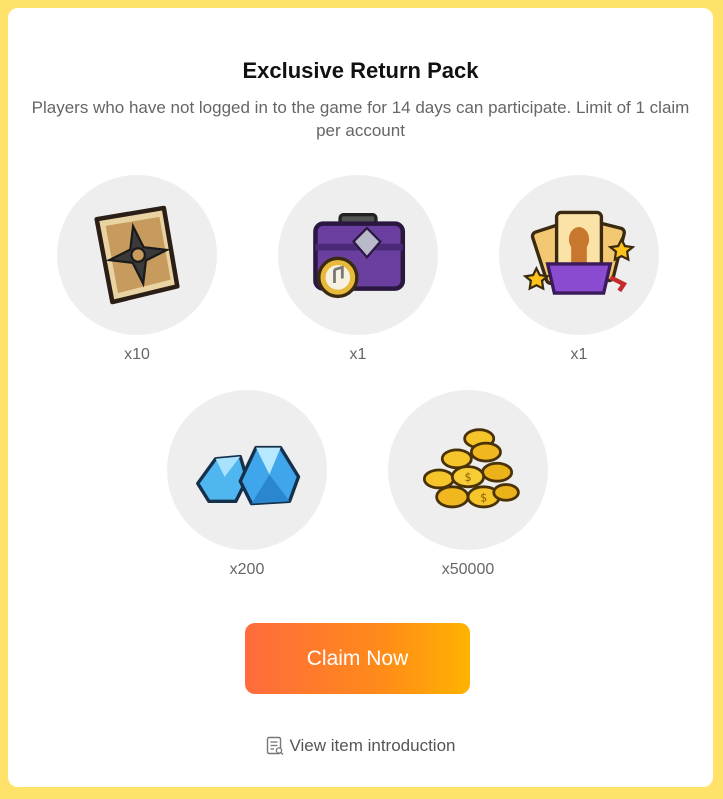 This screenshot has width=723, height=799. What do you see at coordinates (137, 354) in the screenshot?
I see `reward-quantity: x10` at bounding box center [137, 354].